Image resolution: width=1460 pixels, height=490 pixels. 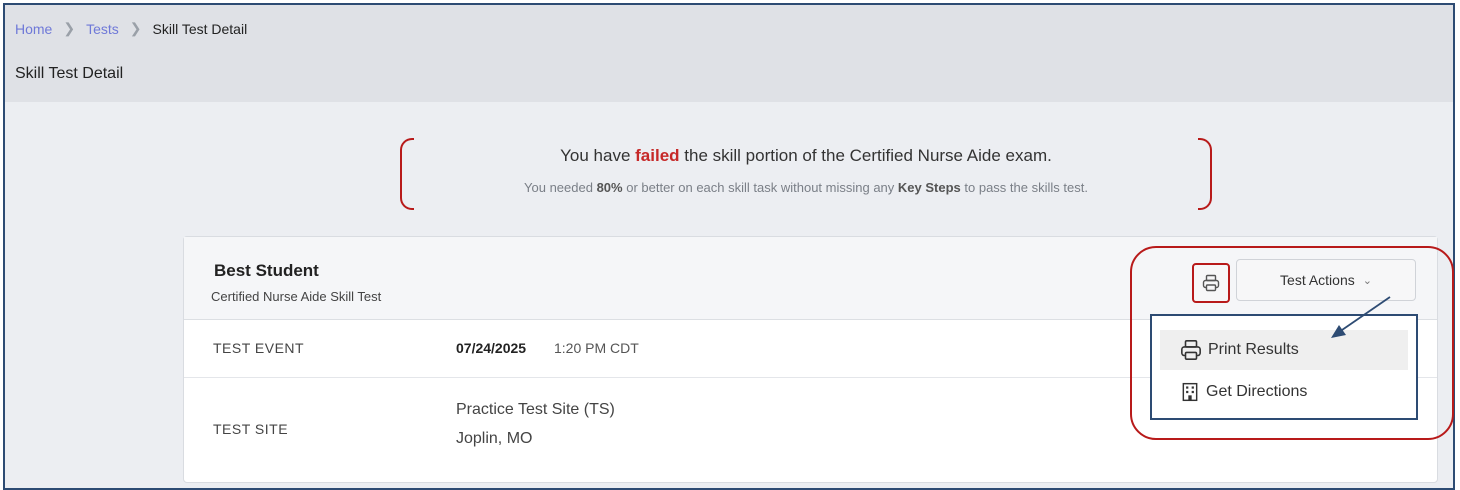 I want to click on test-name: Certified Nurse Aide Skill Test, so click(x=296, y=296).